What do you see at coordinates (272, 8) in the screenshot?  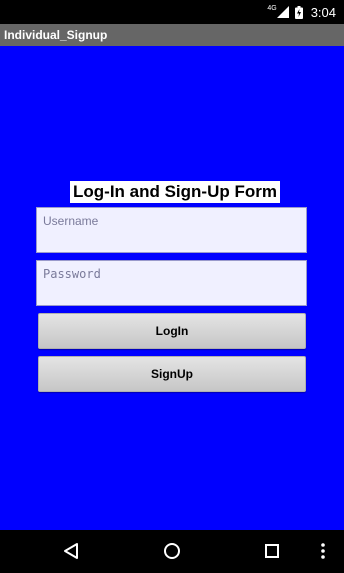 I see `network-type: 4G` at bounding box center [272, 8].